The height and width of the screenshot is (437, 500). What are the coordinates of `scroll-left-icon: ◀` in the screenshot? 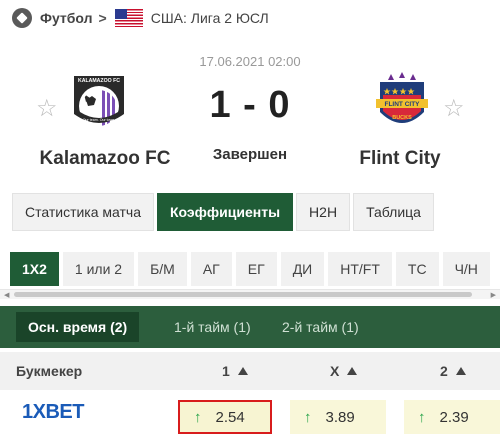 It's located at (6, 295).